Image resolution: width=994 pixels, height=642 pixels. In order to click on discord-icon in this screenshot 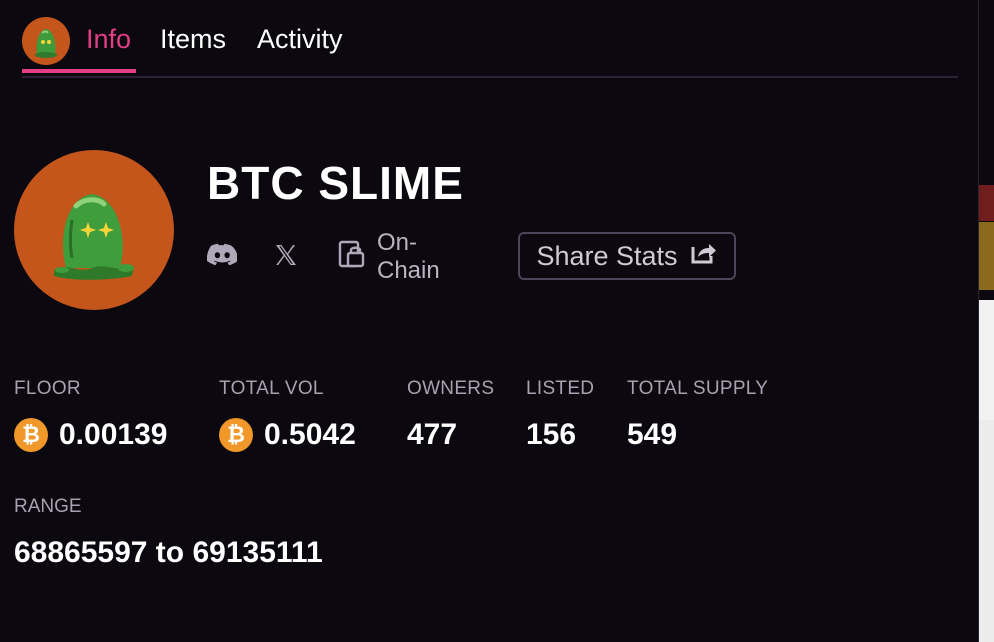, I will do `click(222, 257)`.